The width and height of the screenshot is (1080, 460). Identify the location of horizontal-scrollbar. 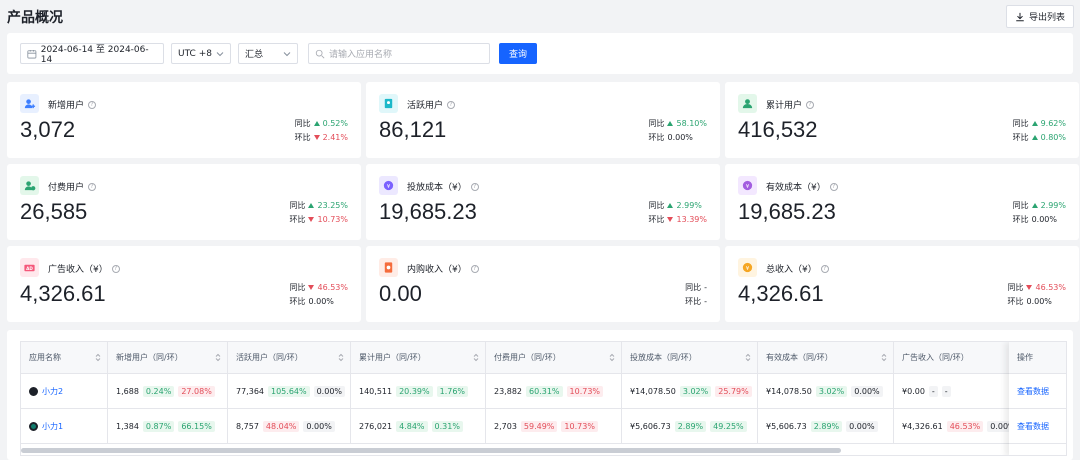
(431, 450).